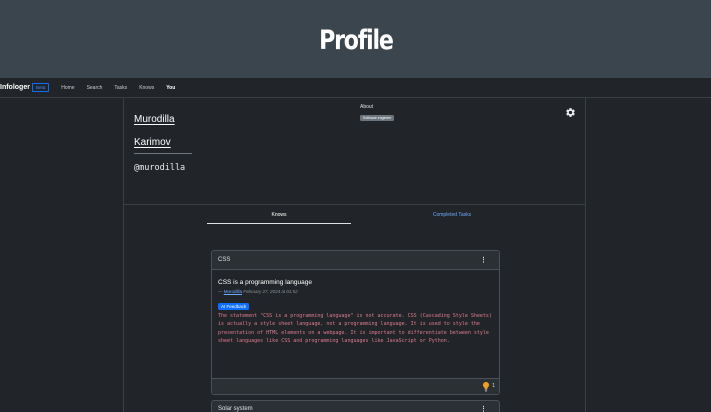 The image size is (711, 412). Describe the element at coordinates (234, 306) in the screenshot. I see `ai-feedback-badge: AI Feedback` at that location.